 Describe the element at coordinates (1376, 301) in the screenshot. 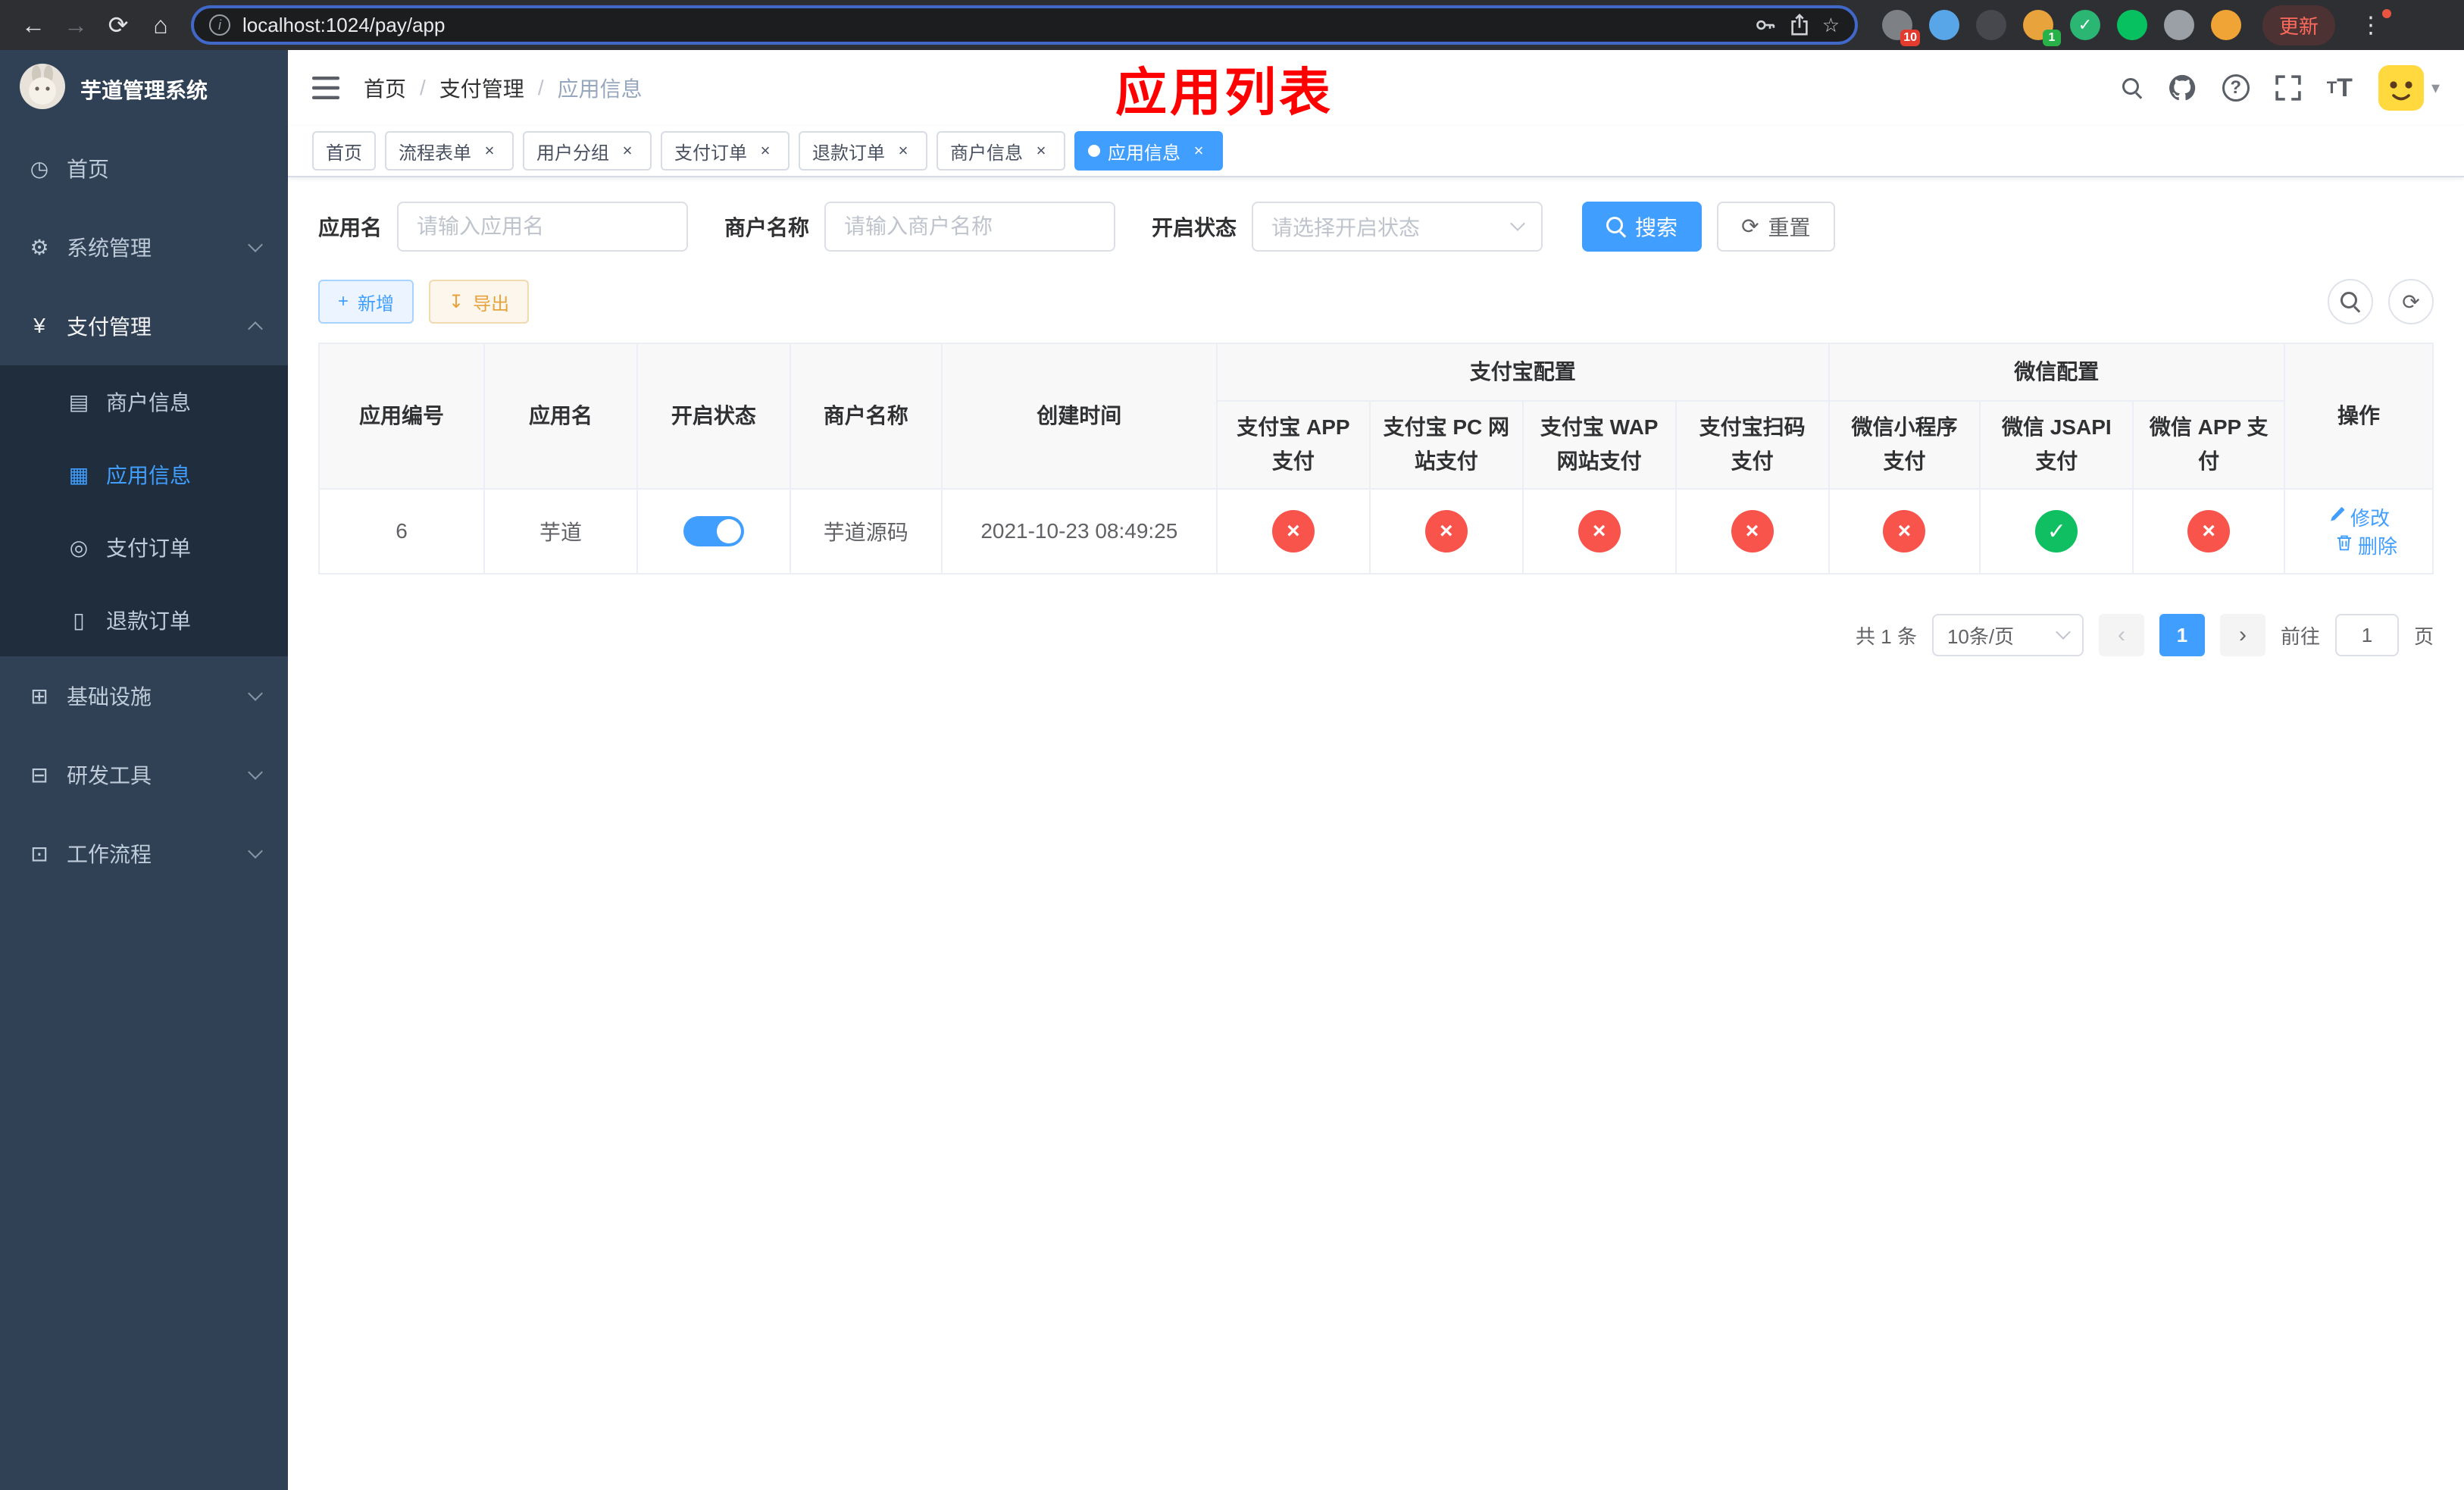

I see `toolbar: + 新增 ↧ 导出 ⟳` at that location.